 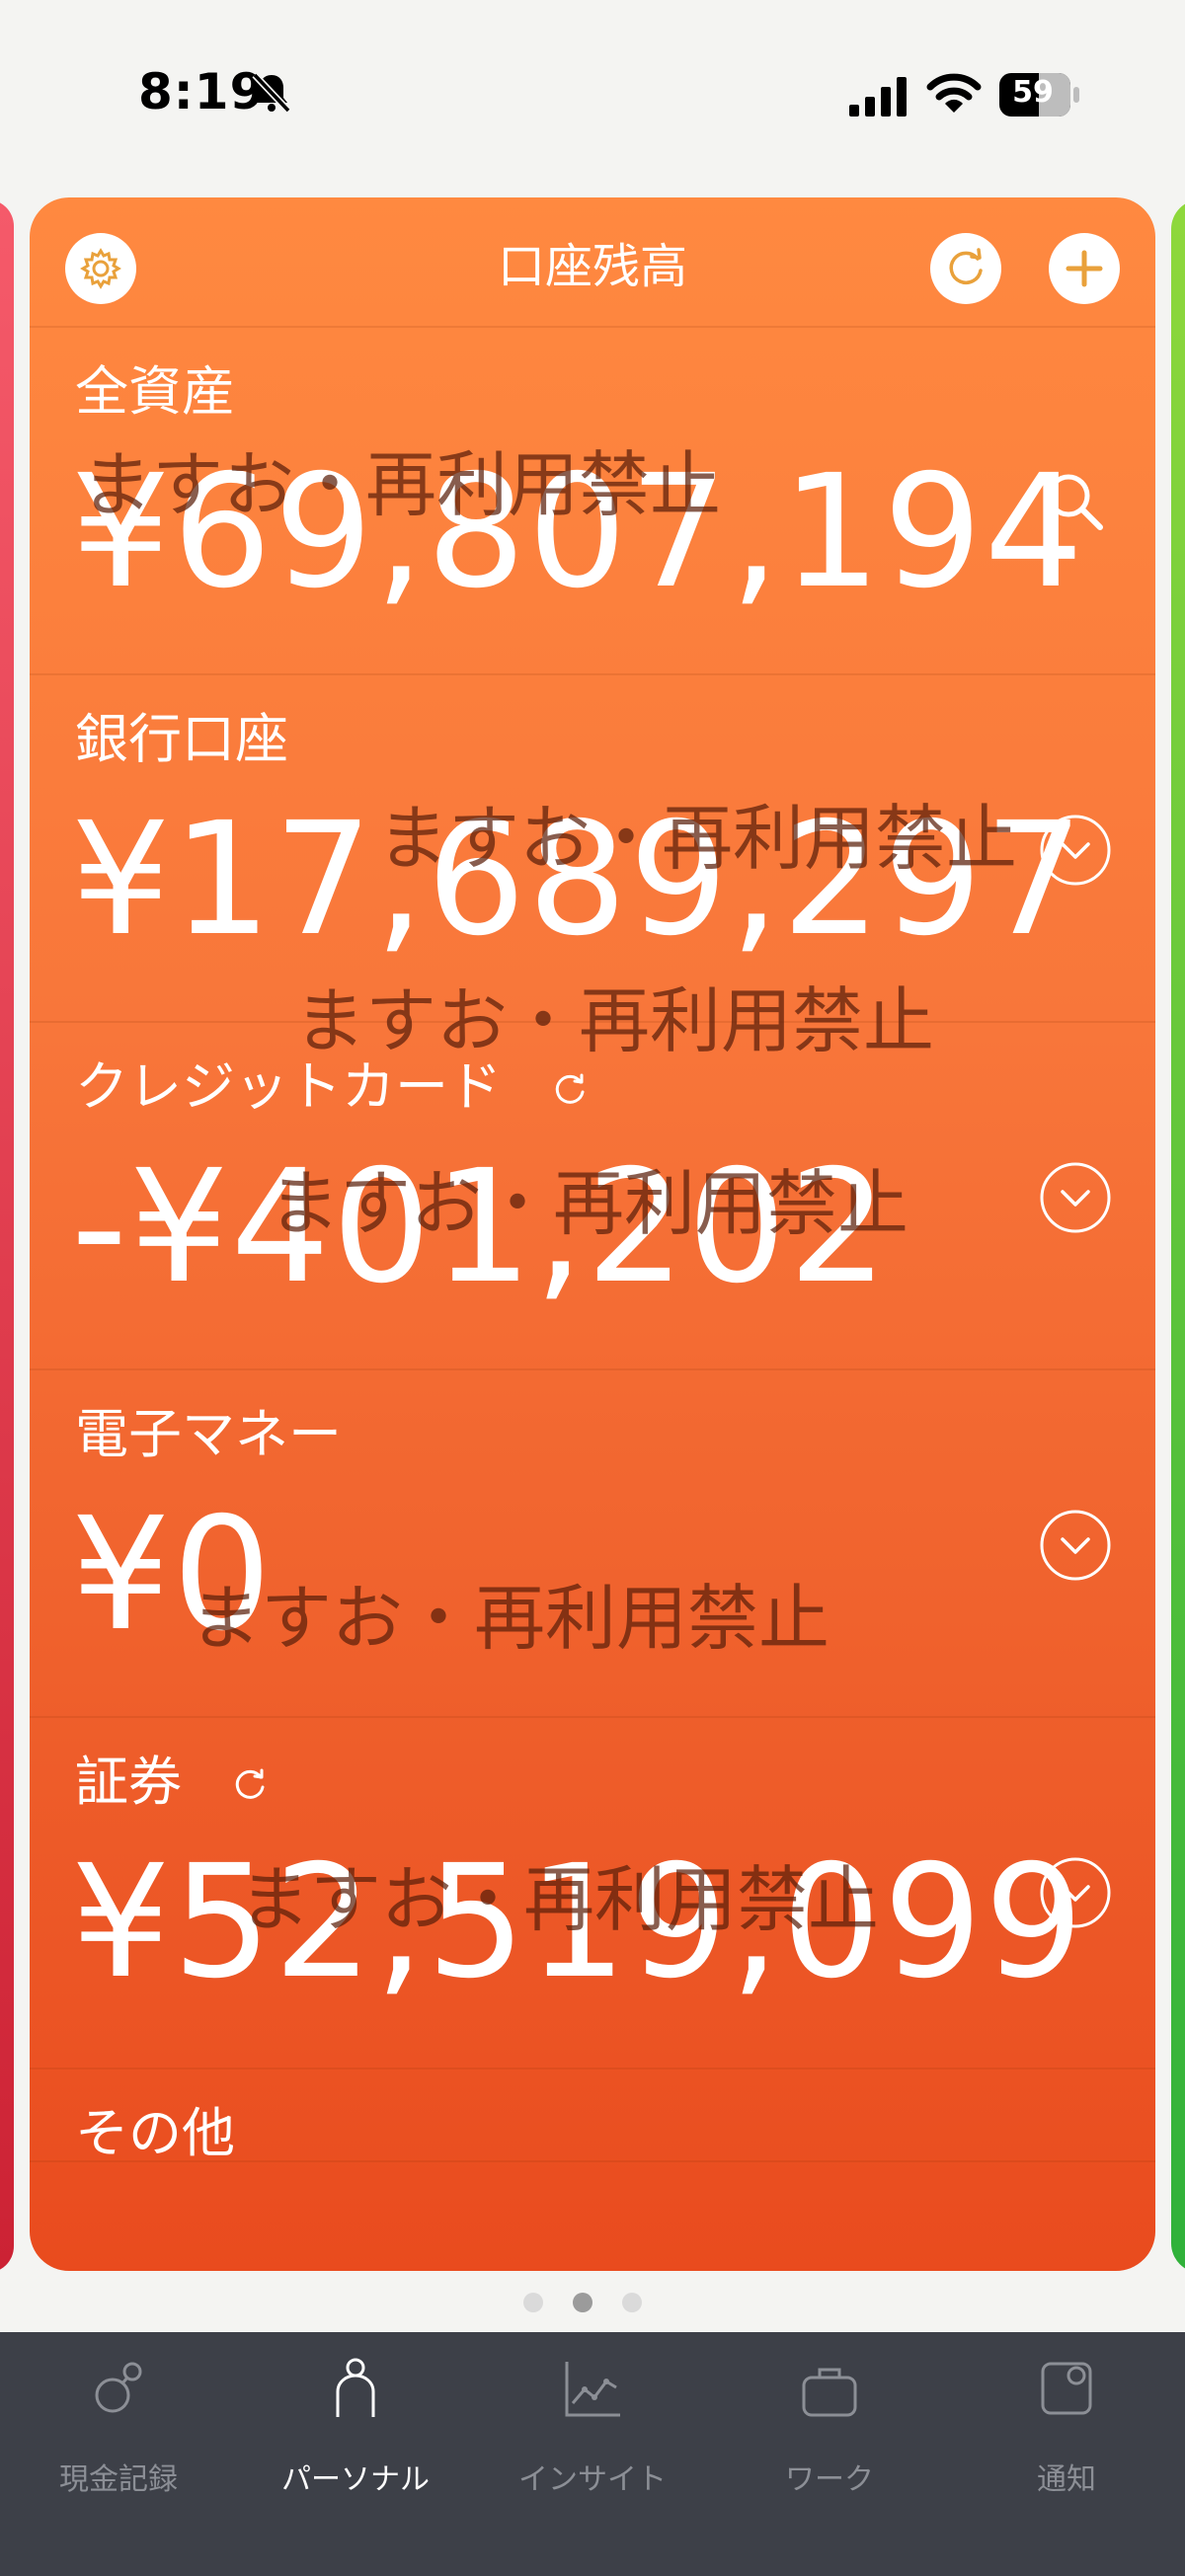 What do you see at coordinates (355, 2479) in the screenshot?
I see `tab-label: パーソナル` at bounding box center [355, 2479].